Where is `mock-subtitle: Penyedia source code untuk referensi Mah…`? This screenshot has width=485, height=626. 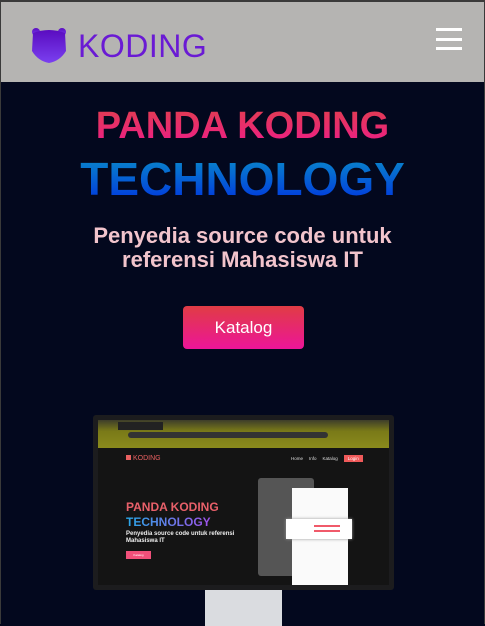
mock-subtitle: Penyedia source code untuk referensi Mah… is located at coordinates (180, 537).